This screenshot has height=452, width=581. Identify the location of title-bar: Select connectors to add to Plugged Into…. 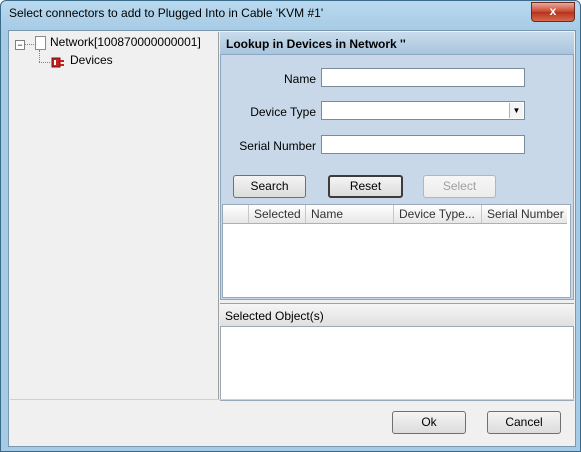
(290, 14).